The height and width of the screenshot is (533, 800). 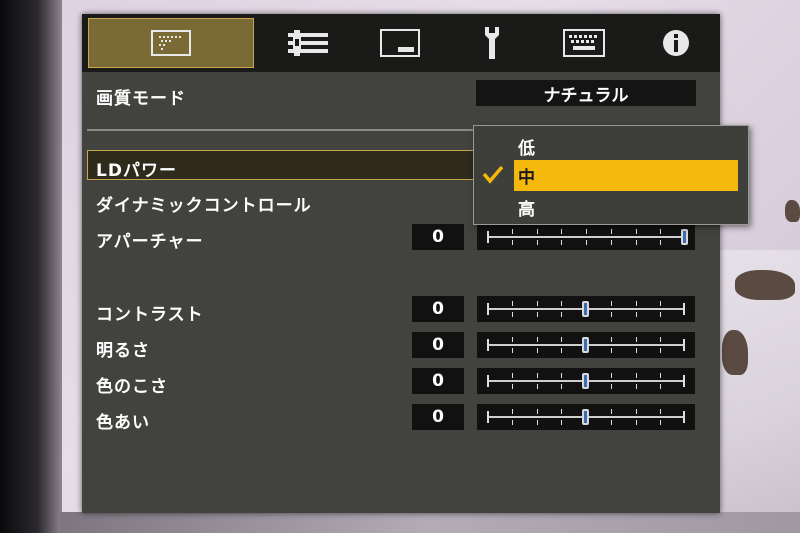 I want to click on aperture-slider, so click(x=586, y=237).